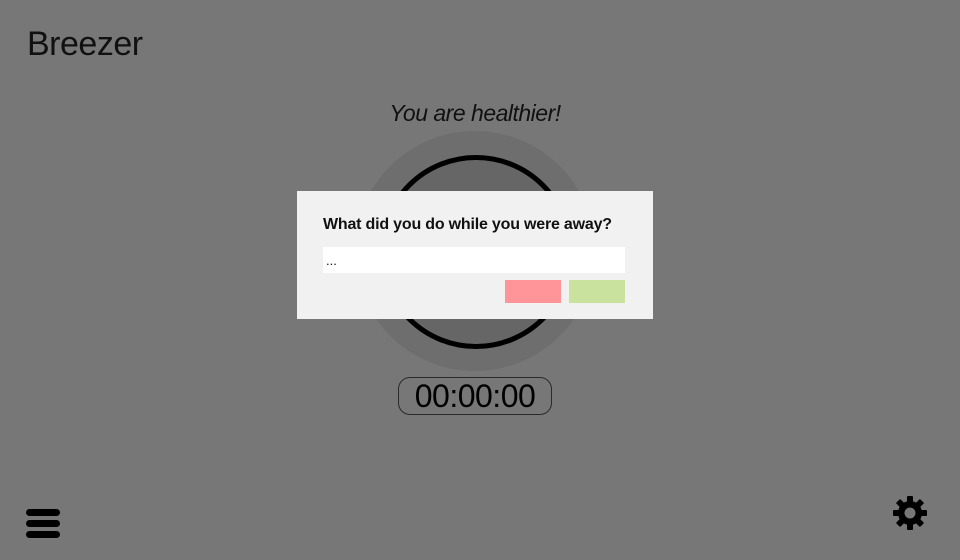 This screenshot has height=560, width=960. Describe the element at coordinates (910, 513) in the screenshot. I see `gear-icon` at that location.